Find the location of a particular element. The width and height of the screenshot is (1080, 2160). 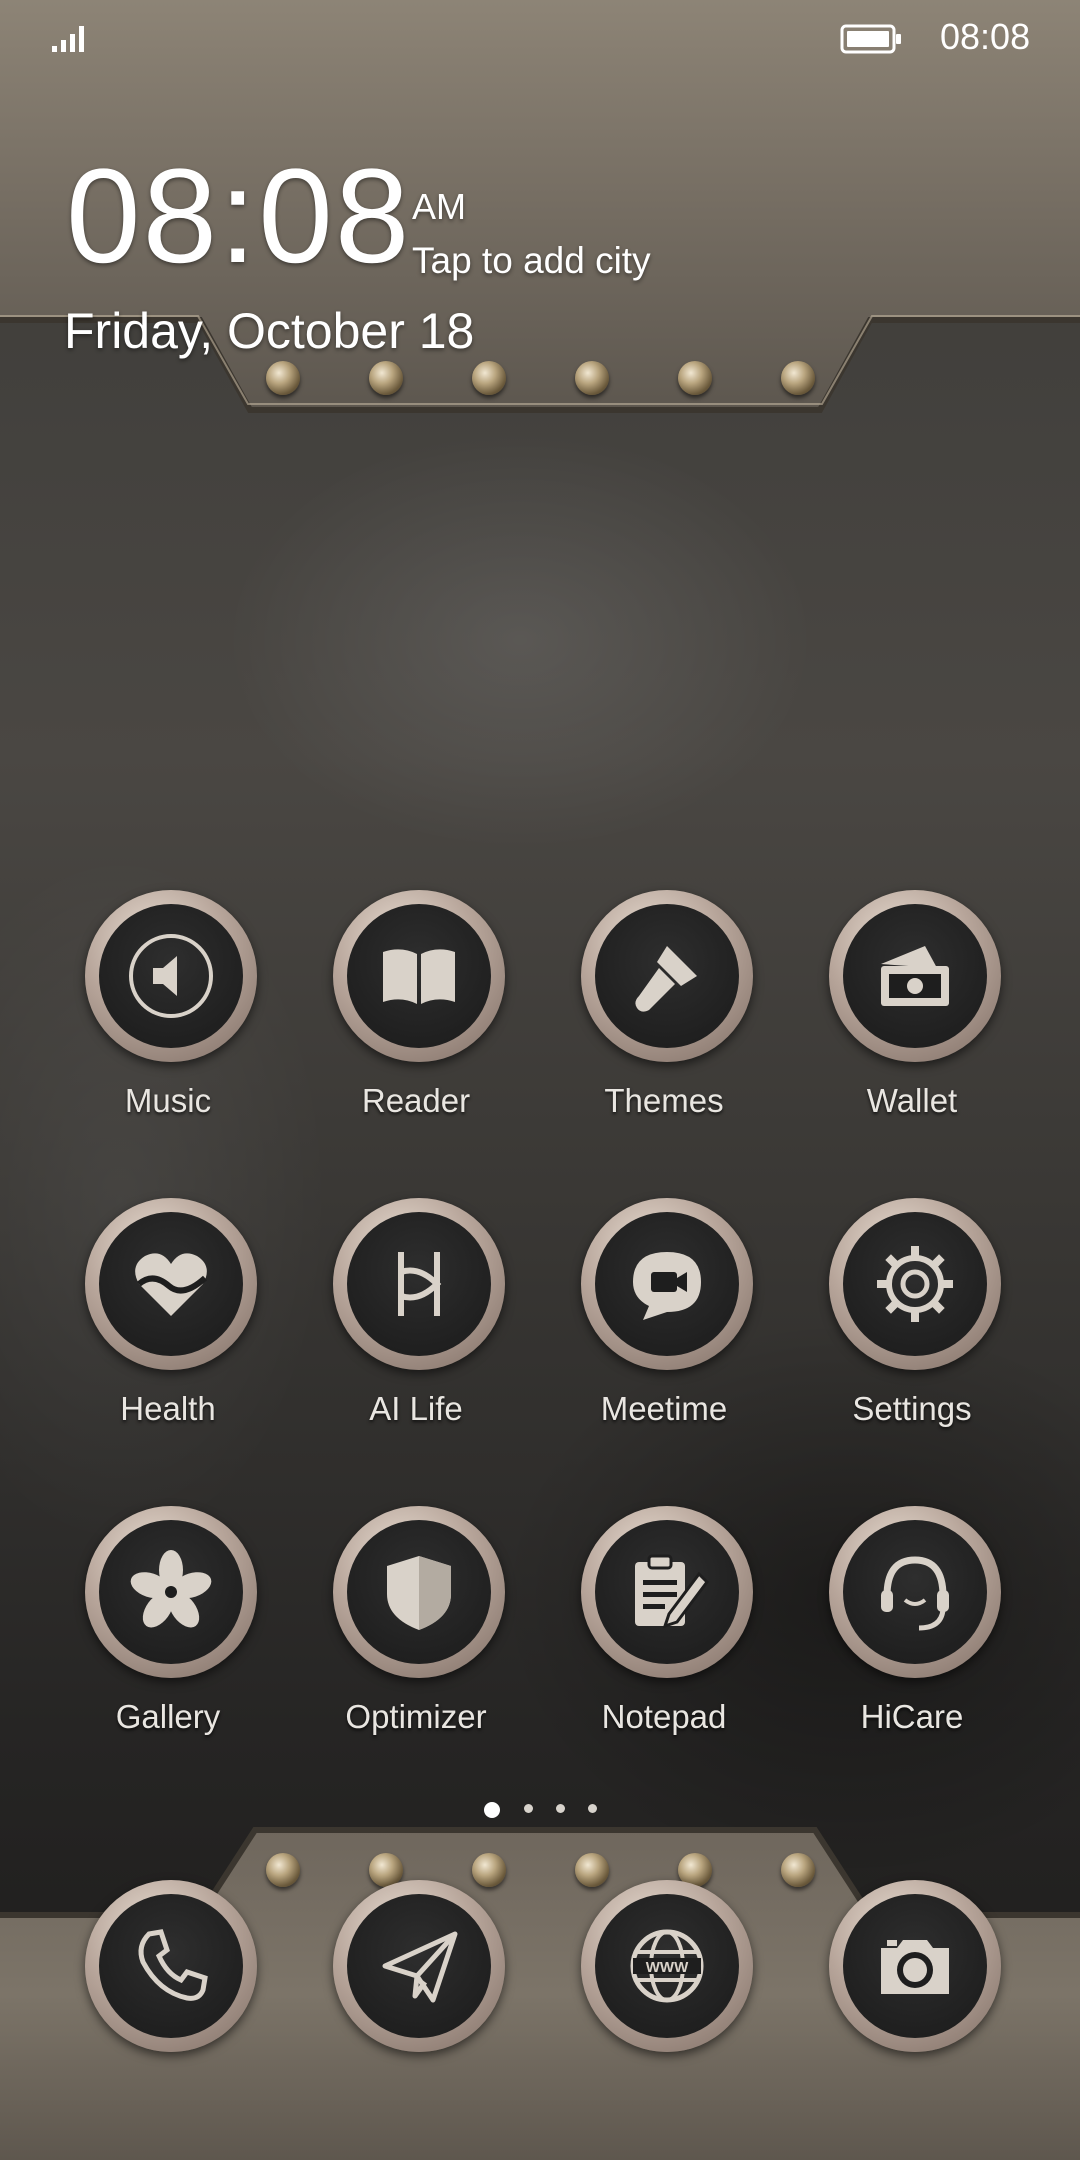

app-notepad: Notepad is located at coordinates (664, 1631).